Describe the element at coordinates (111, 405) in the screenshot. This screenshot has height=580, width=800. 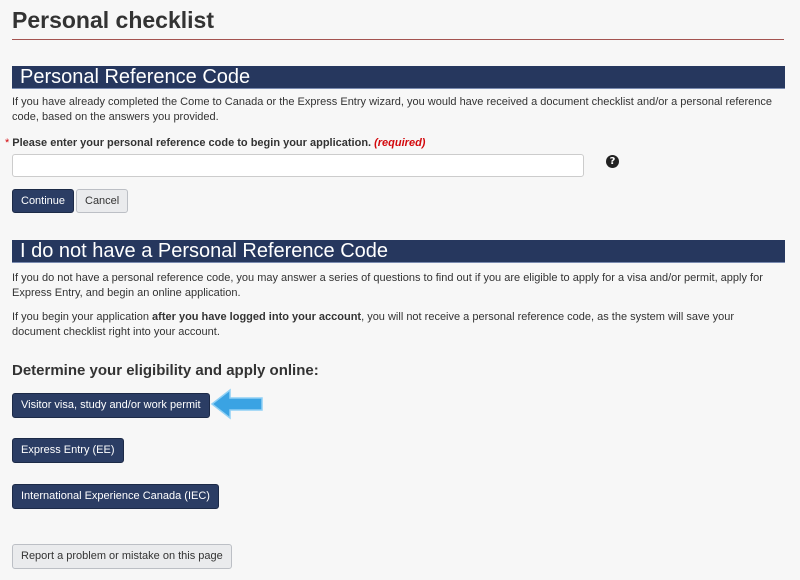
I see `visitor-visa-button: Visitor visa, study and/or work permit` at that location.